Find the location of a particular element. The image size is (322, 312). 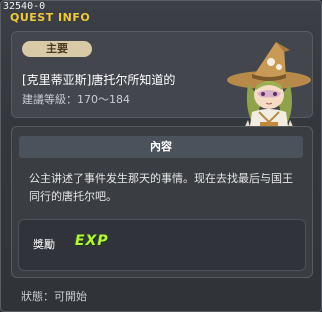

quest-type-badge: 主要 is located at coordinates (57, 49).